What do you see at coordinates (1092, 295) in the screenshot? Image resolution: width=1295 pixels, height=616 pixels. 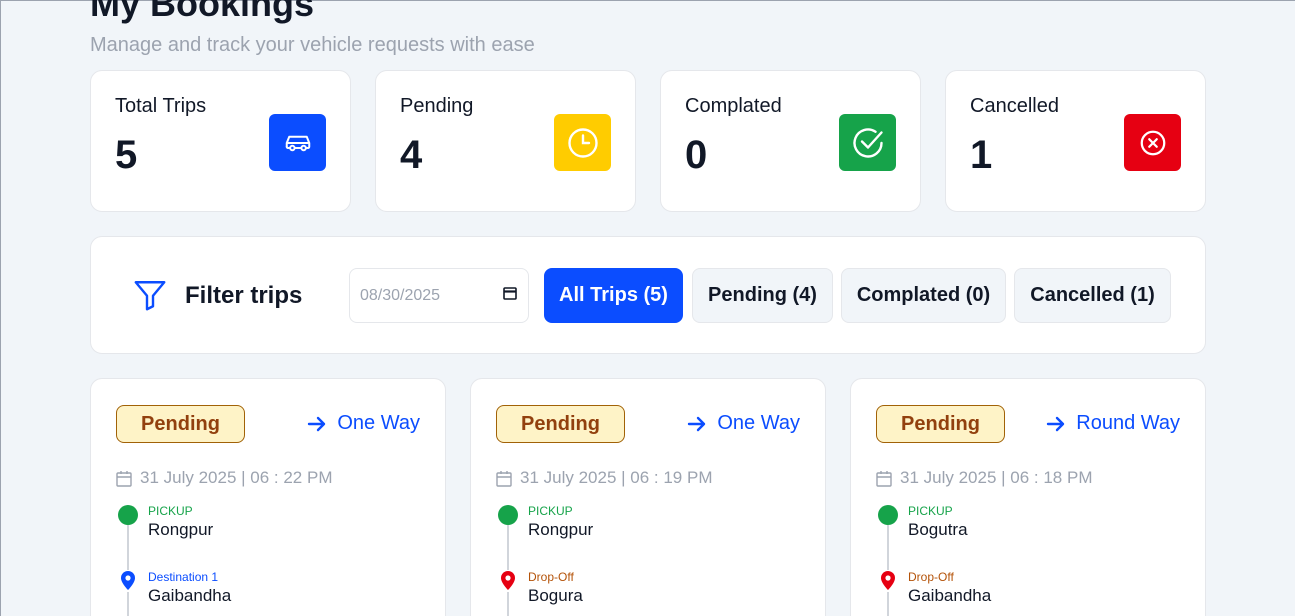 I see `filter-cancelled-button: Cancelled (1)` at bounding box center [1092, 295].